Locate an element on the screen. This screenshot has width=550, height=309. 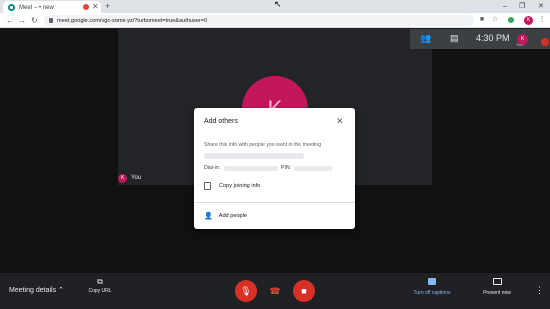
camera-off-button: ■ is located at coordinates (304, 291).